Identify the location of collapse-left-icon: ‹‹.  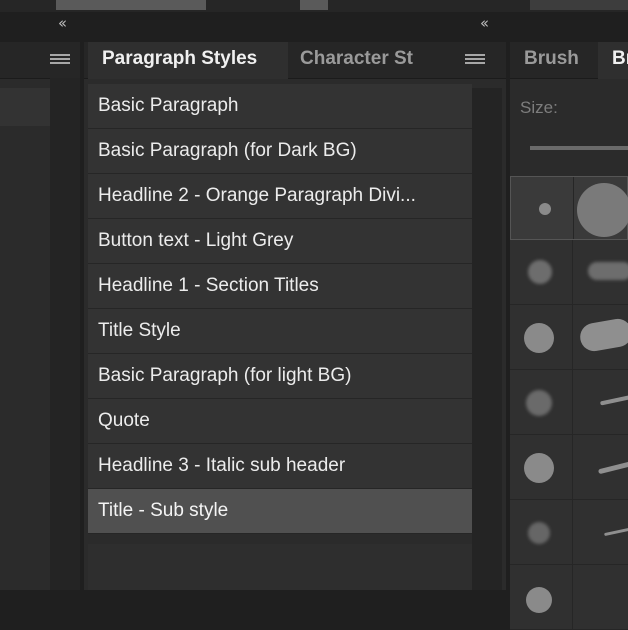
(62, 23).